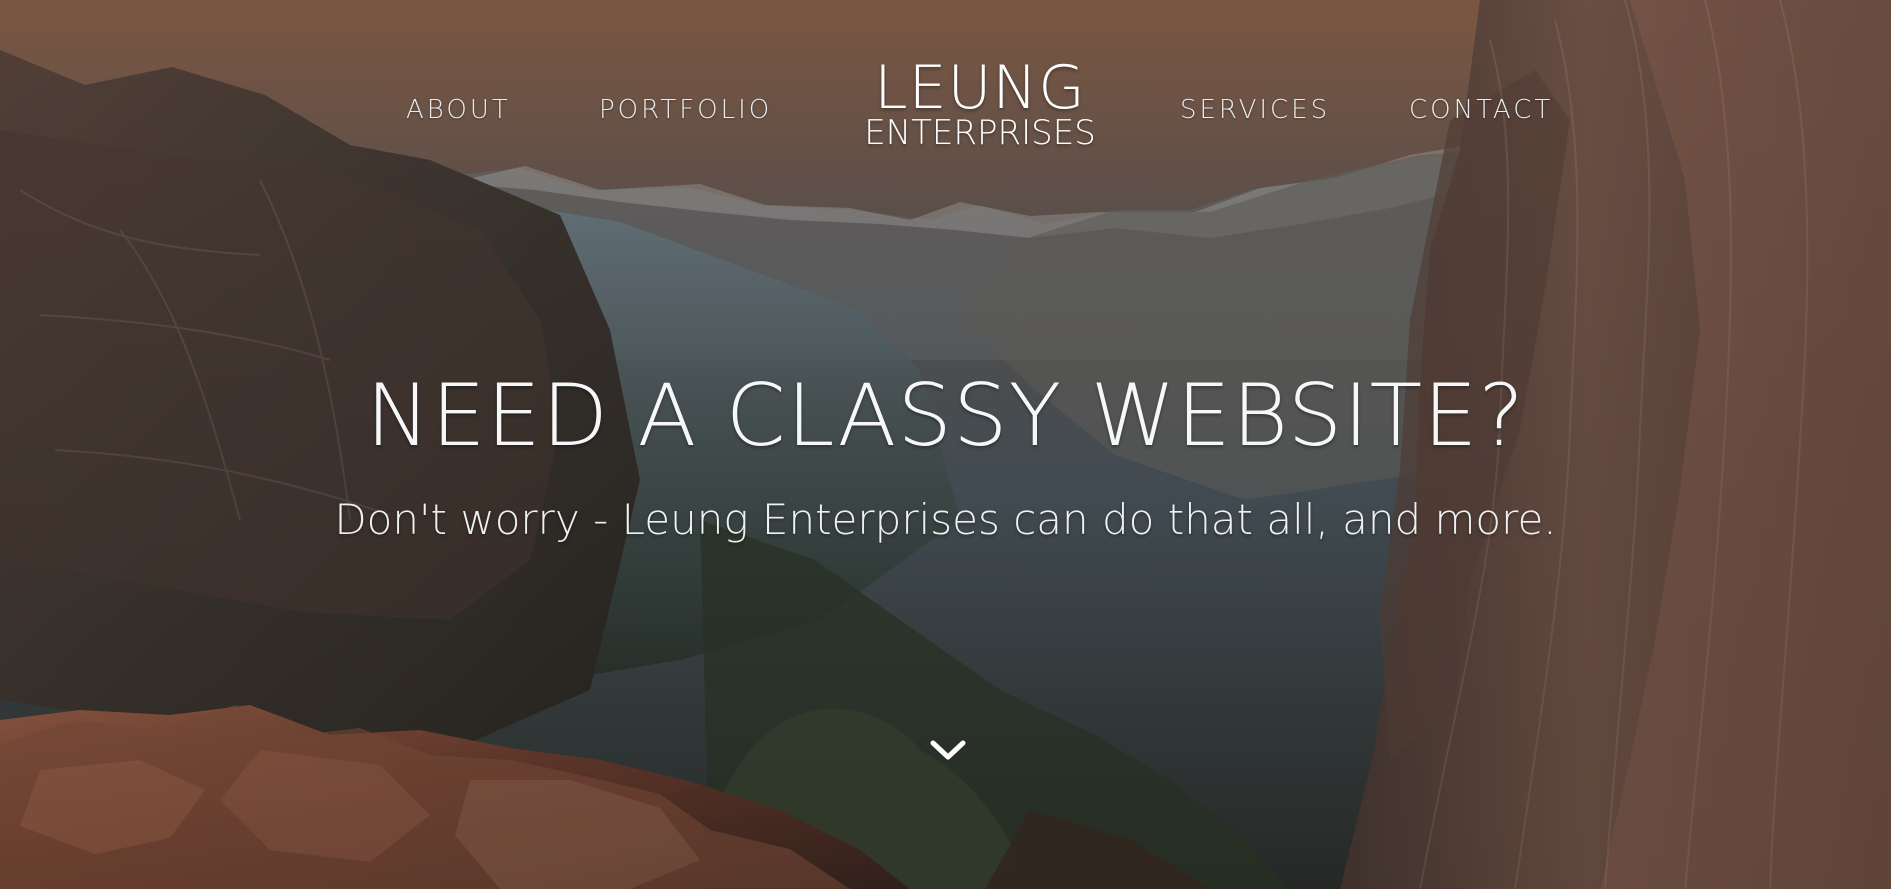  Describe the element at coordinates (458, 110) in the screenshot. I see `nav-about-link: ABOUT` at that location.